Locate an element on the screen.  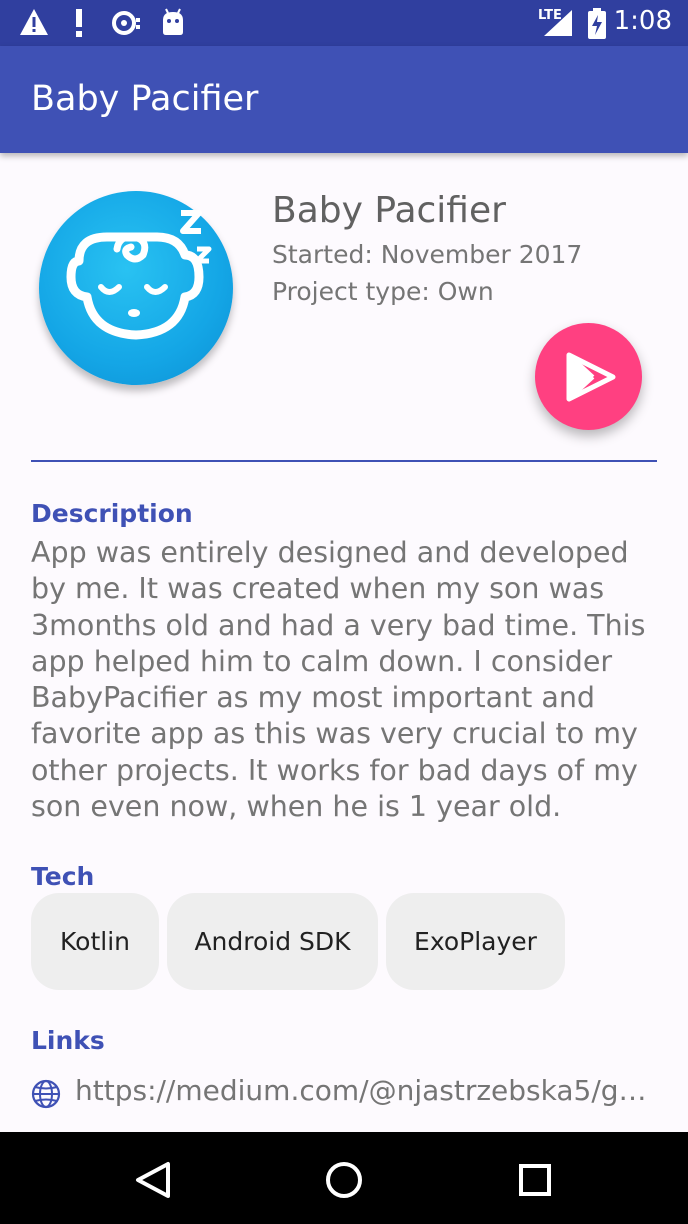
google-play-icon is located at coordinates (591, 377).